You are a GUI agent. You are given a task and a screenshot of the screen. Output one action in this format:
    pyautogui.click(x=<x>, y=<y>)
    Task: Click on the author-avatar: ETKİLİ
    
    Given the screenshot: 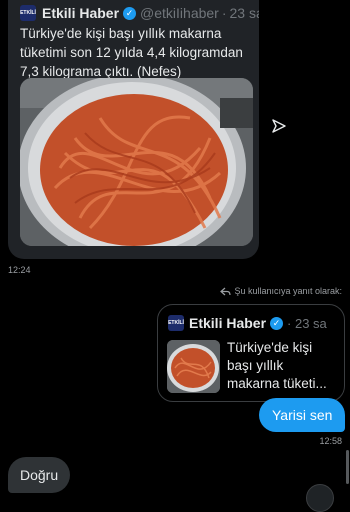 What is the action you would take?
    pyautogui.click(x=28, y=13)
    